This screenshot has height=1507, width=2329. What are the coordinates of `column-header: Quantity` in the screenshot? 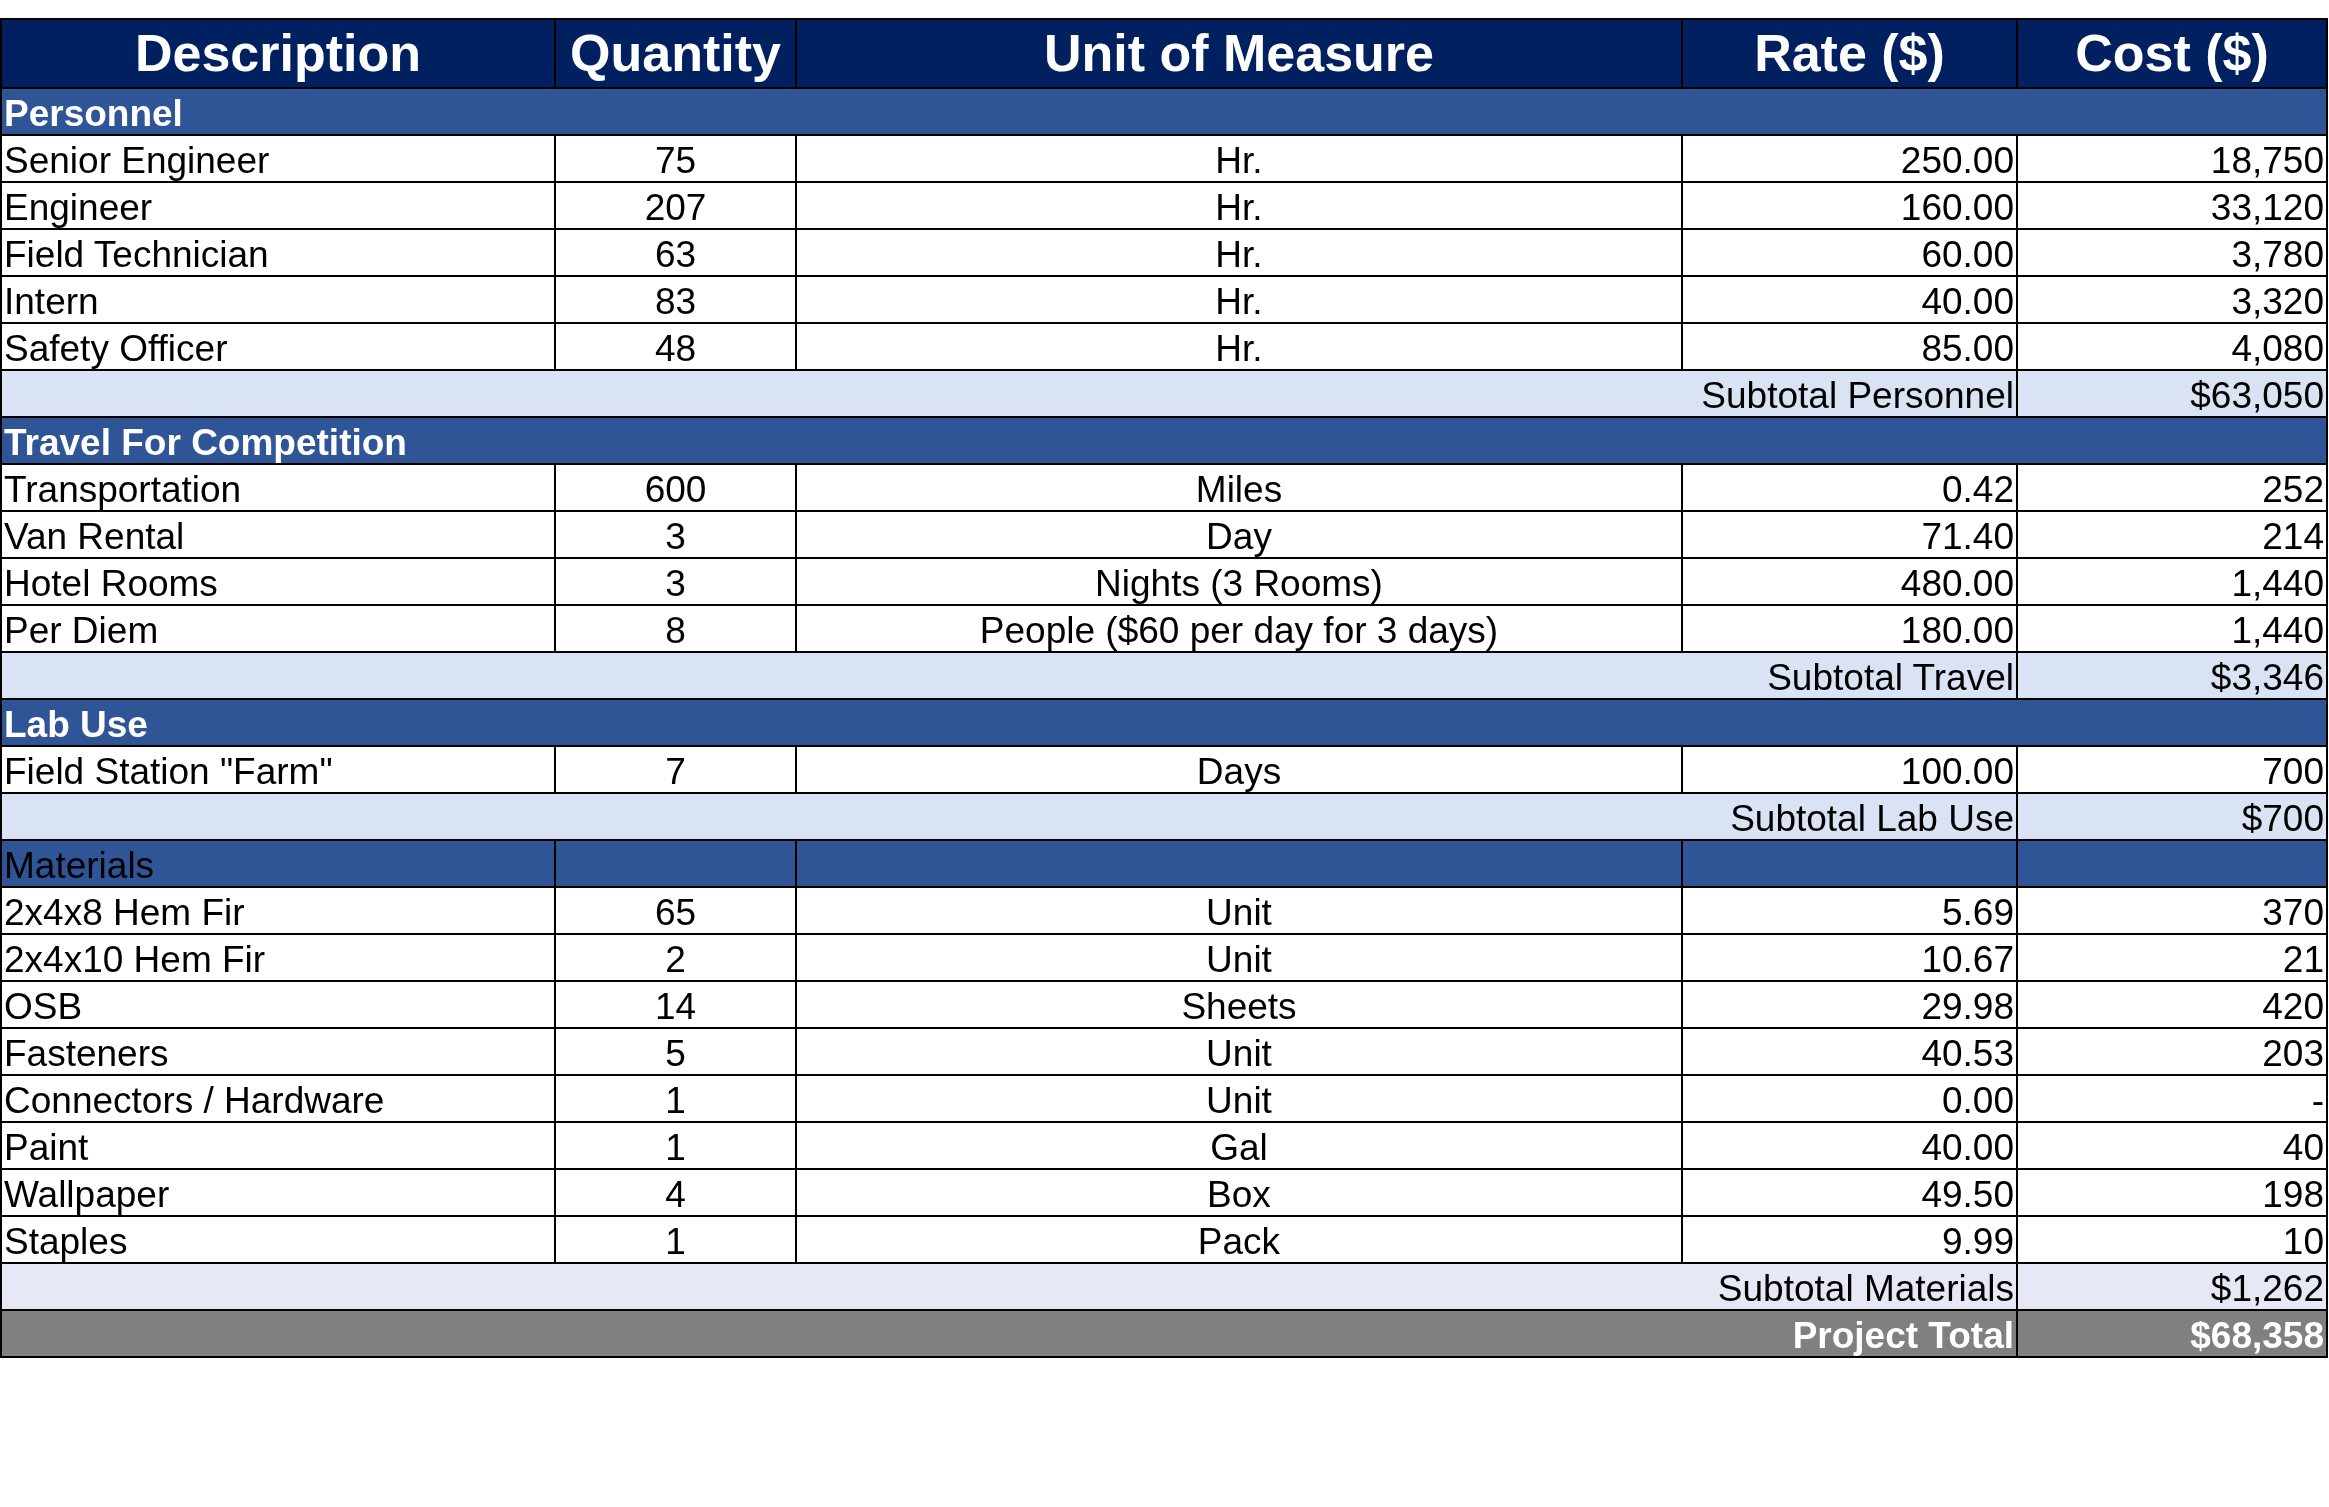 It's located at (675, 53).